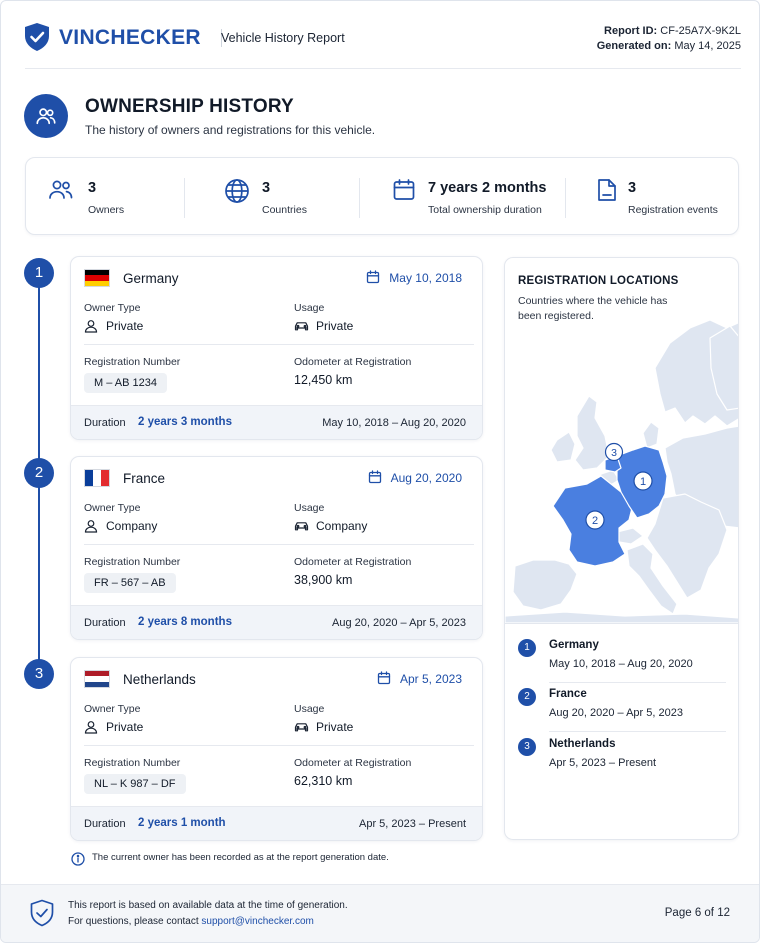  Describe the element at coordinates (106, 210) in the screenshot. I see `stat-label: Owners` at that location.